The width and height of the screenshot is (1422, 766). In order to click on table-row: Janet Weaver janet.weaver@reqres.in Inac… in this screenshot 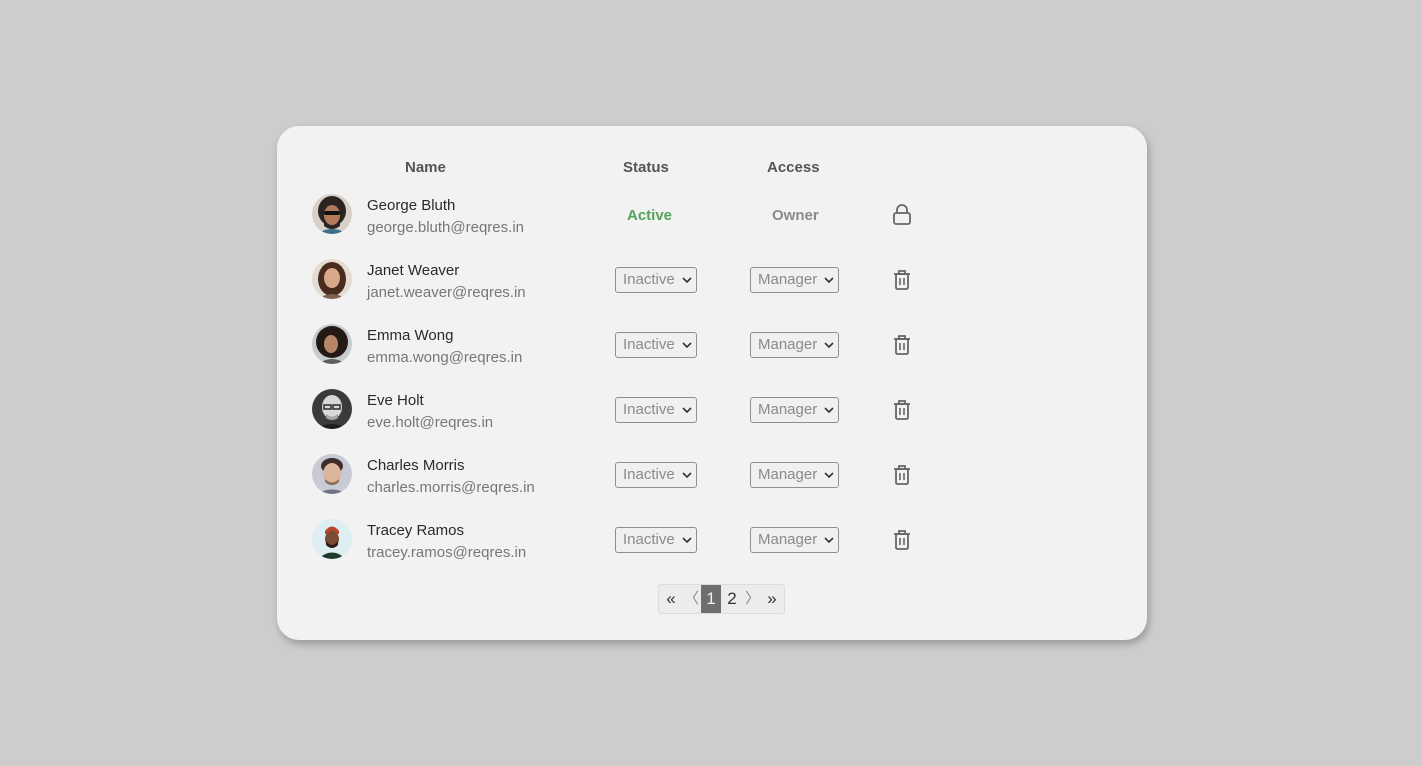, I will do `click(712, 287)`.